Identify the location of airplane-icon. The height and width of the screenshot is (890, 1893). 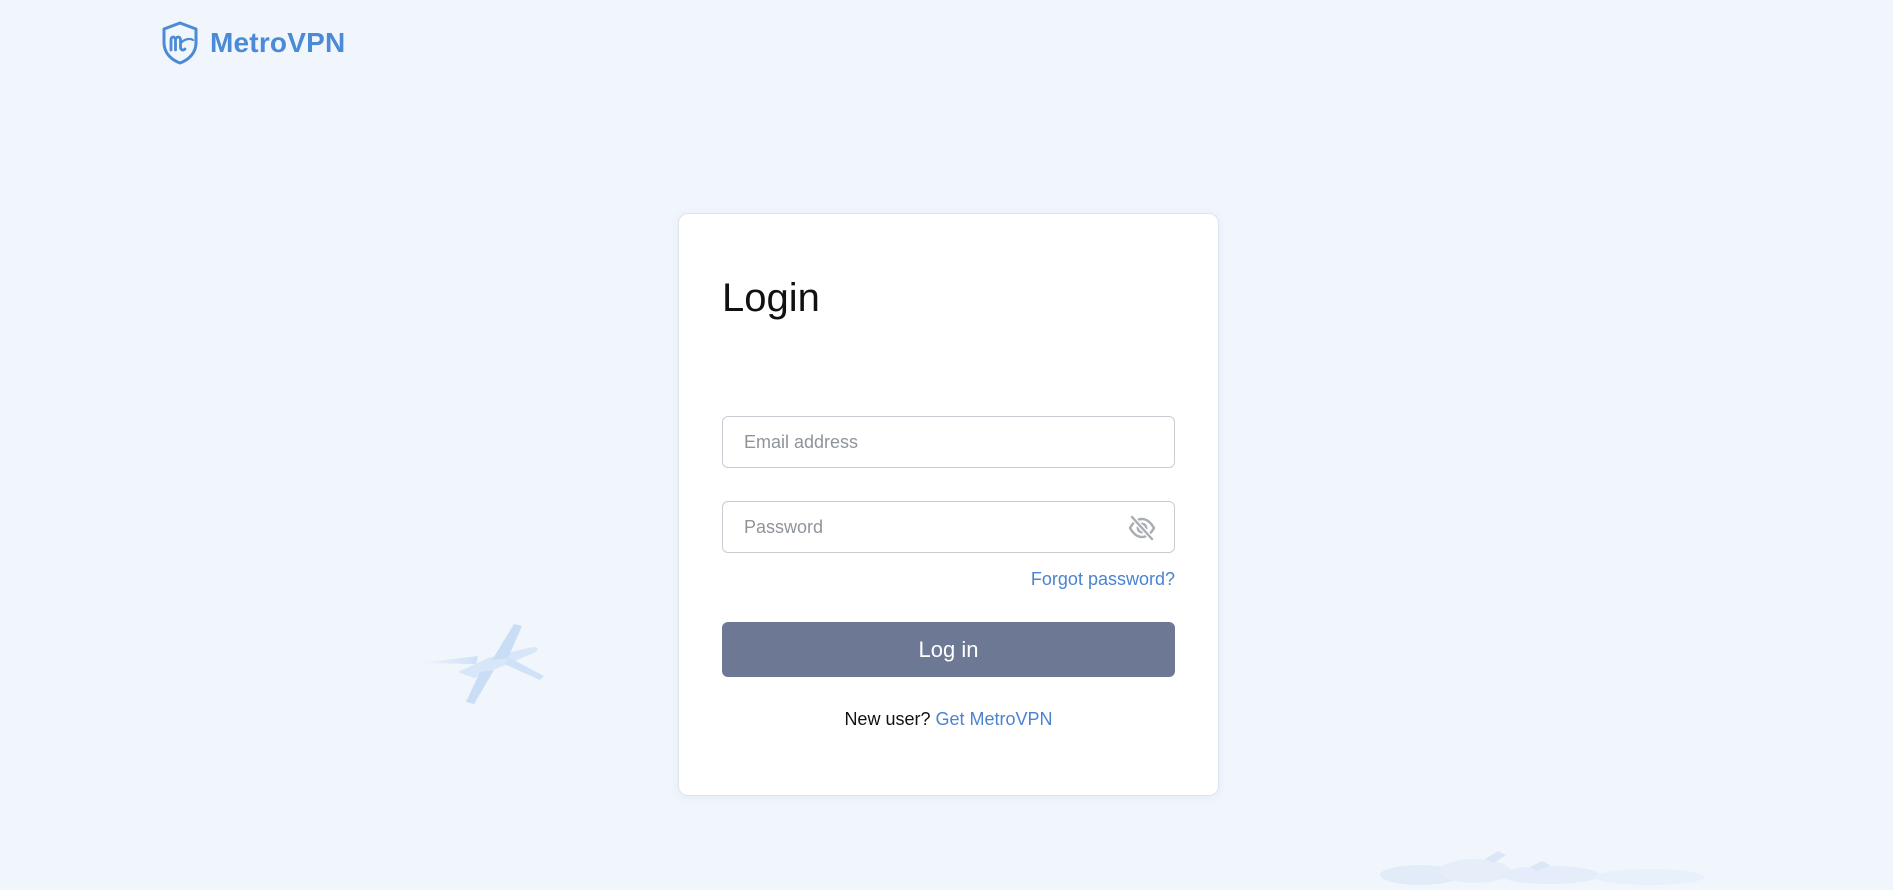
(483, 665).